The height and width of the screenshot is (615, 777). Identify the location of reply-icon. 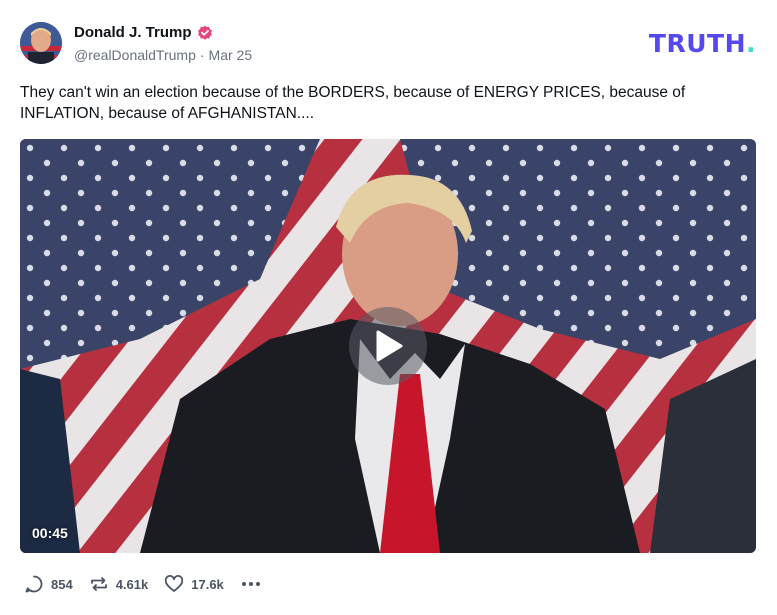
(34, 584).